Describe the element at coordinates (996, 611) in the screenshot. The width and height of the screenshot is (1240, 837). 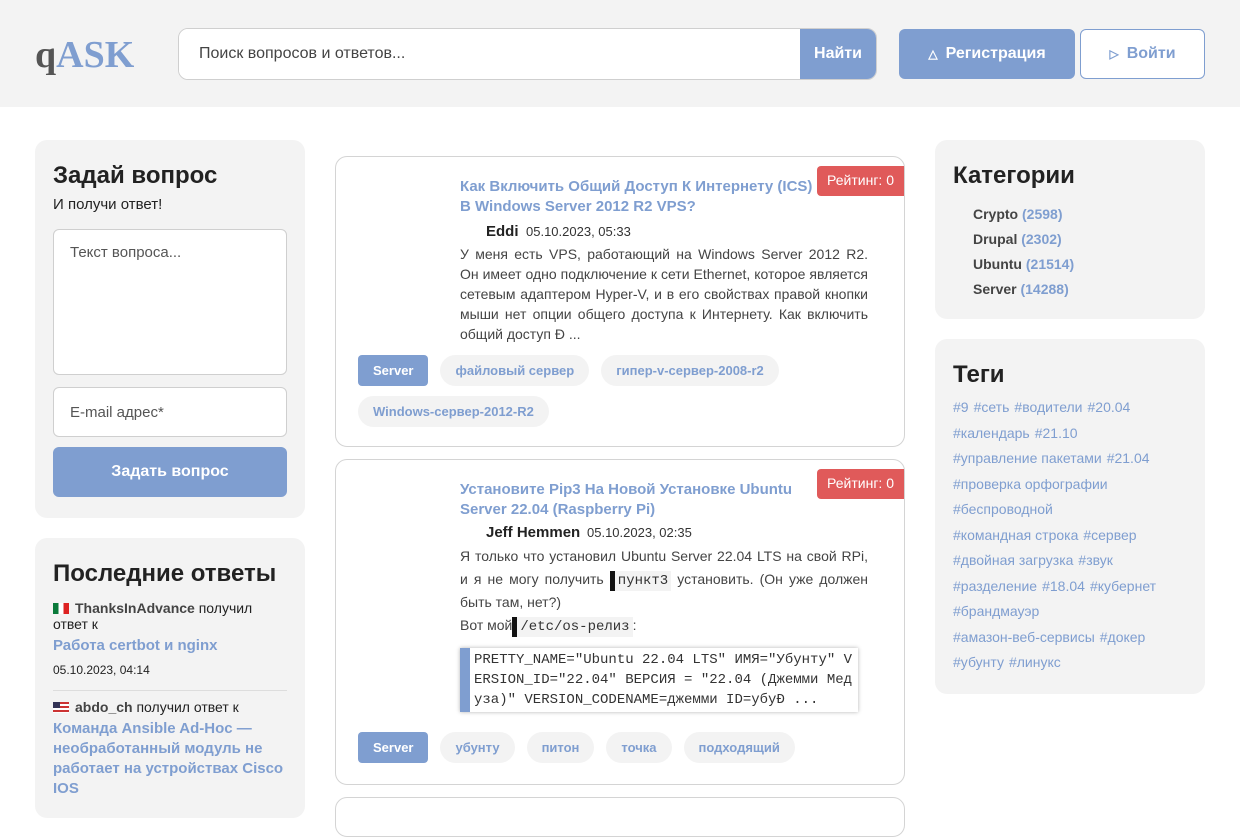
I see `tag-link: #брандмауэр` at that location.